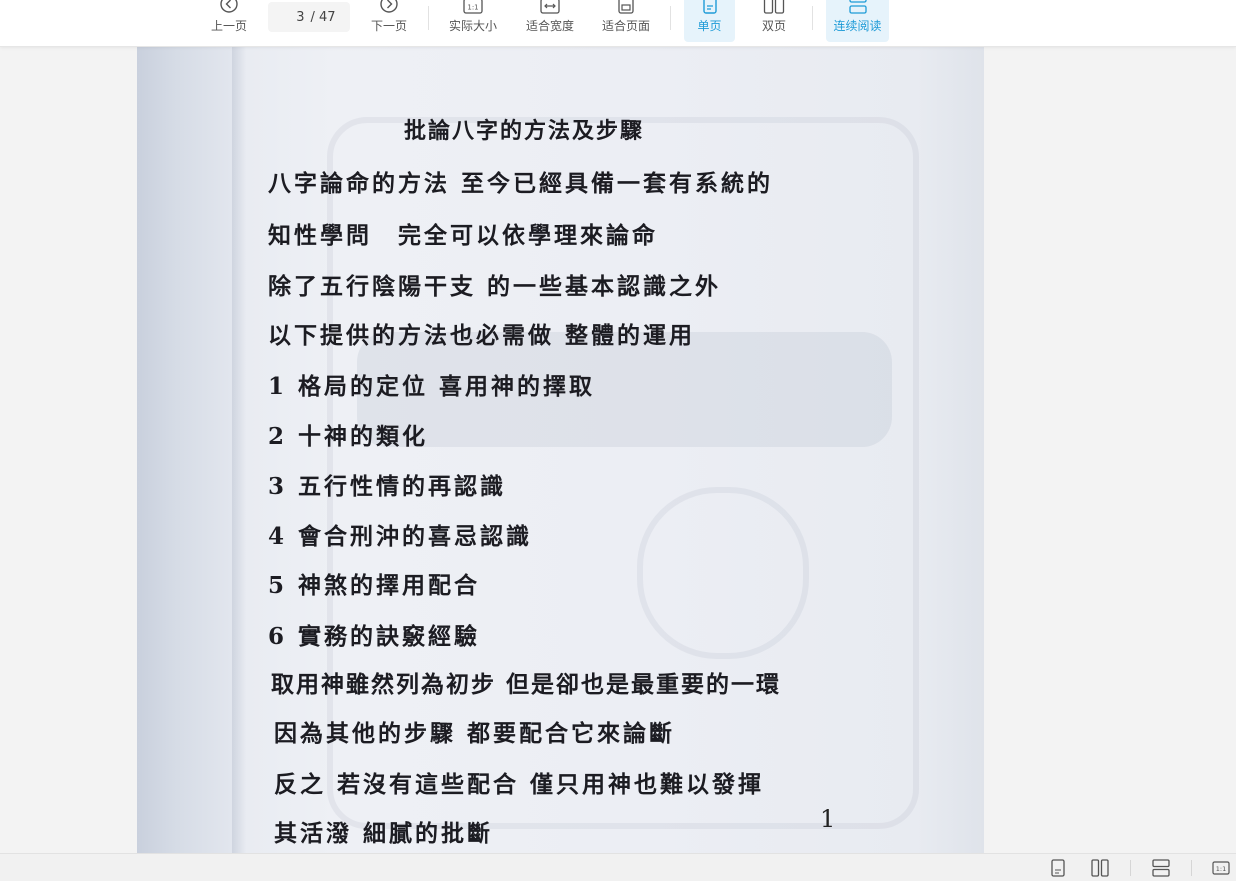 This screenshot has height=881, width=1236. What do you see at coordinates (626, 7) in the screenshot?
I see `fit-page-icon` at bounding box center [626, 7].